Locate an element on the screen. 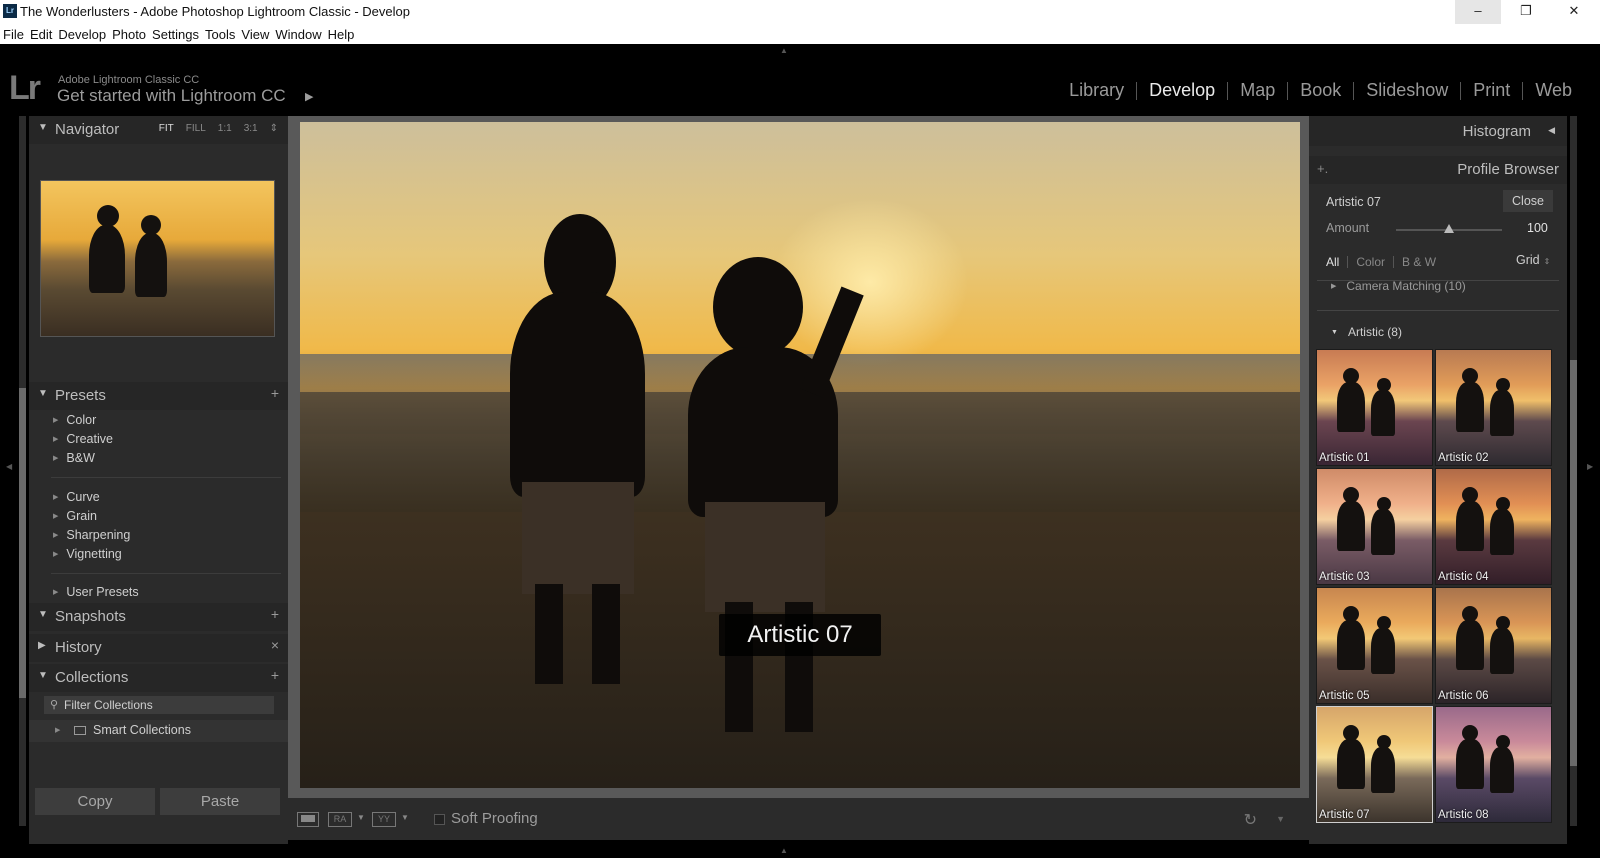 This screenshot has height=858, width=1600. collections-title: Collections is located at coordinates (92, 677).